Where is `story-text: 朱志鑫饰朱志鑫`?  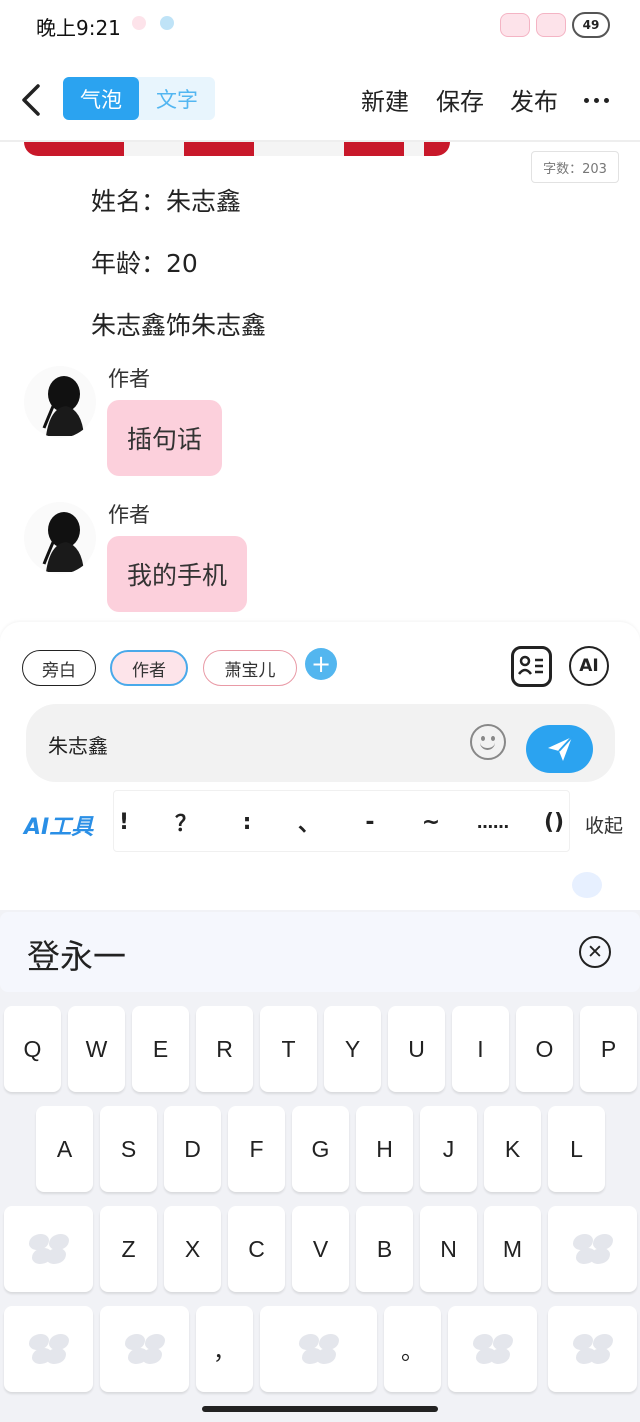 story-text: 朱志鑫饰朱志鑫 is located at coordinates (178, 324).